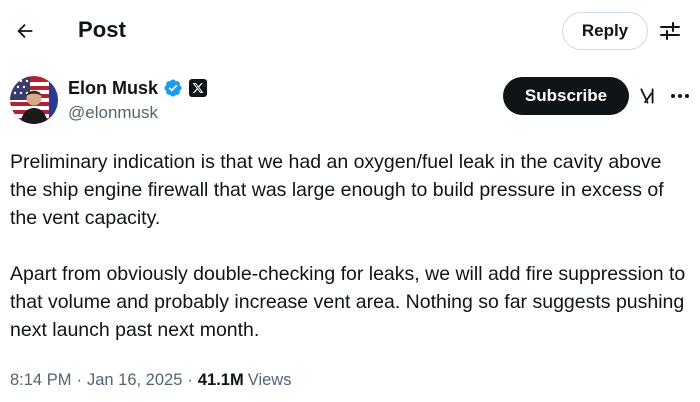 The image size is (700, 402). I want to click on views-count: 41.1M, so click(220, 379).